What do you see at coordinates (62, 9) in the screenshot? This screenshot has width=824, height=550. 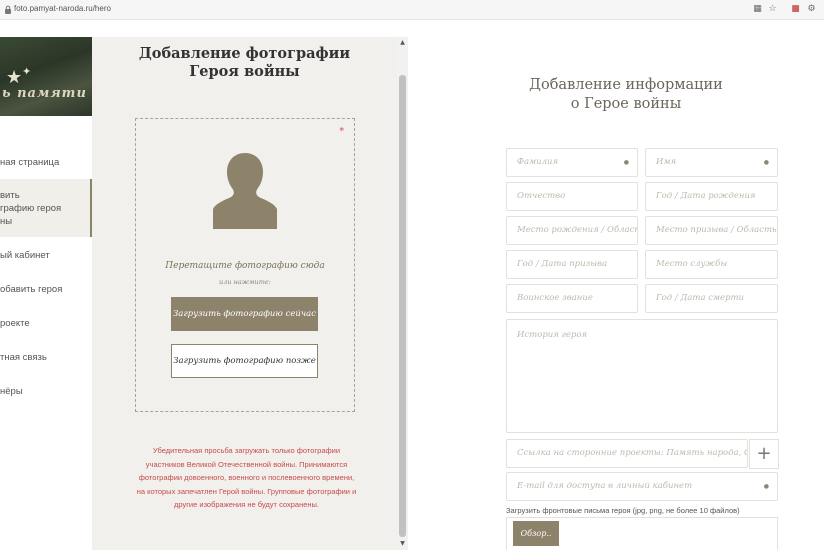 I see `url-text: foto.pamyat-naroda.ru/hero` at bounding box center [62, 9].